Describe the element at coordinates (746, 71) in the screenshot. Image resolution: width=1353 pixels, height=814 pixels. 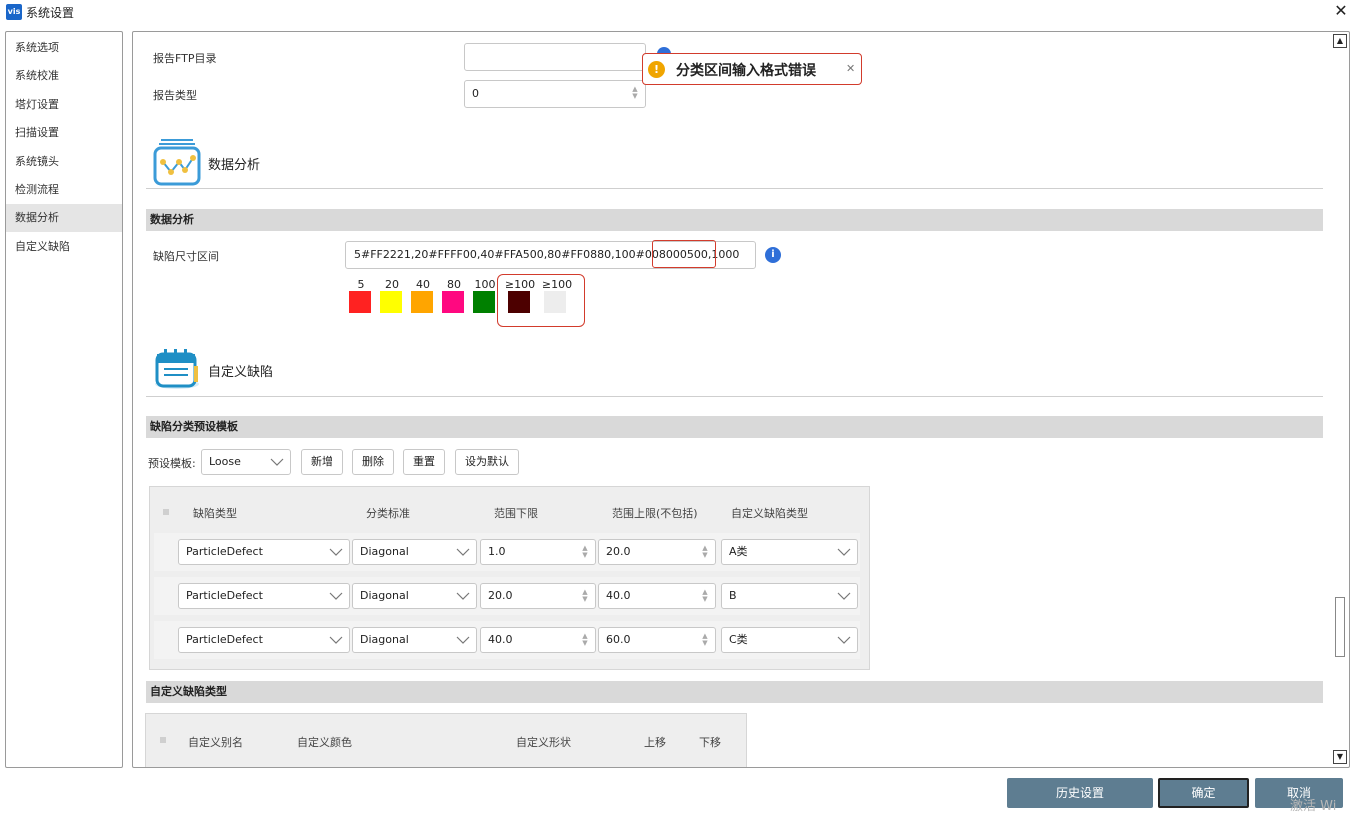
I see `toast-message: 分类区间输入格式错误` at that location.